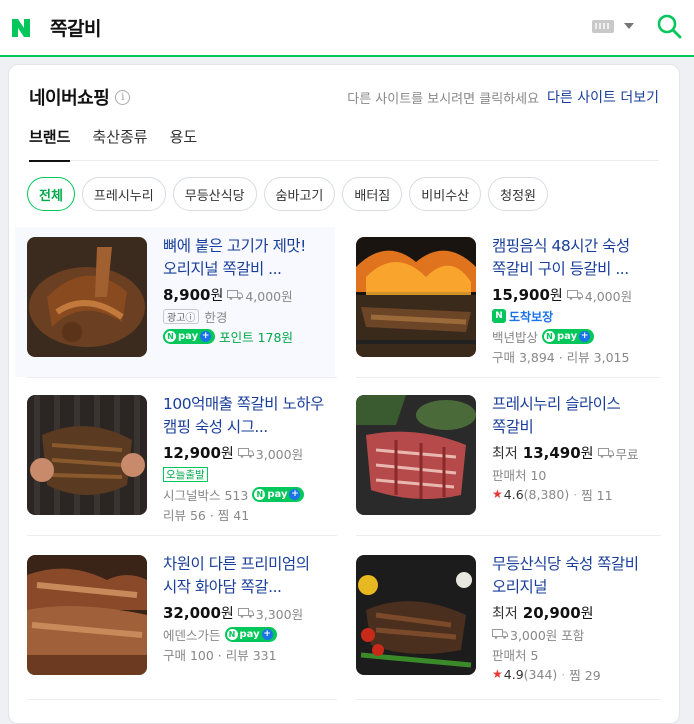  I want to click on seller-name: 백년밥상, so click(515, 336).